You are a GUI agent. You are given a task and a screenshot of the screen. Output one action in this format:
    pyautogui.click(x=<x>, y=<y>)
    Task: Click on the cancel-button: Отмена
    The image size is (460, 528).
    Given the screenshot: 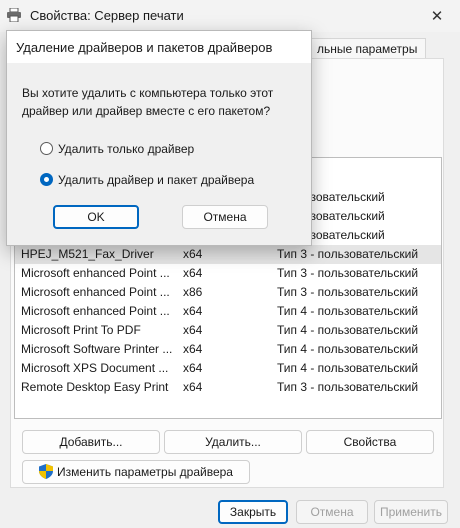 What is the action you would take?
    pyautogui.click(x=332, y=512)
    